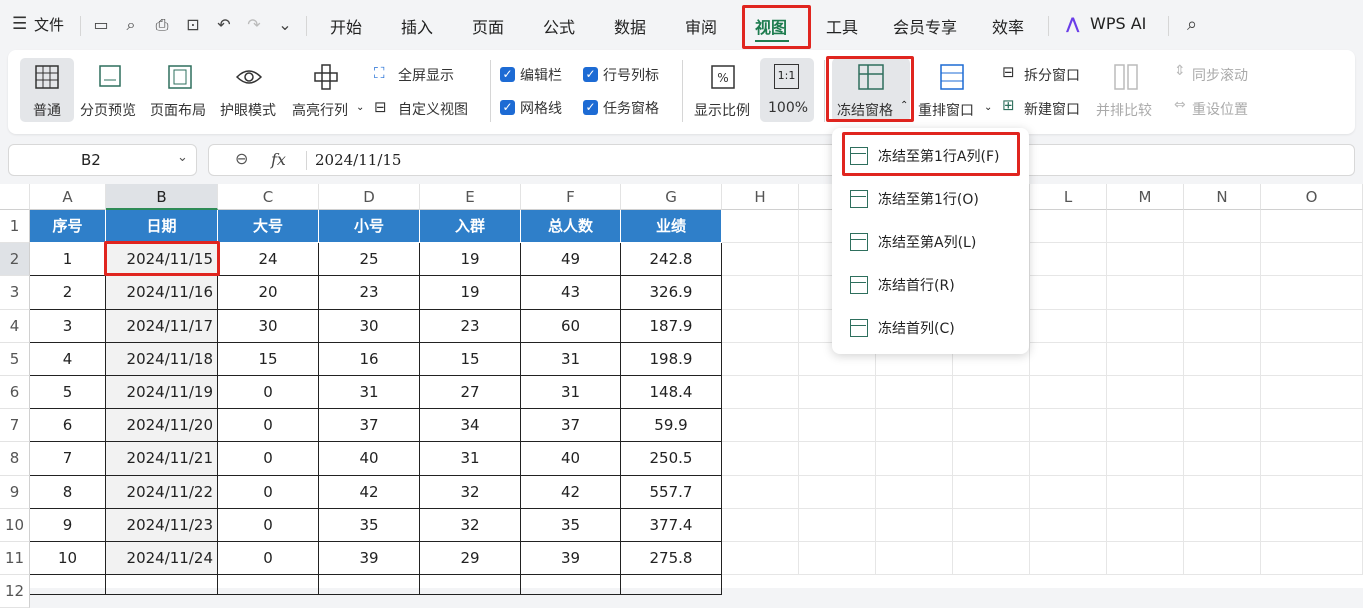  Describe the element at coordinates (15, 525) in the screenshot. I see `row-header-10: 10` at that location.